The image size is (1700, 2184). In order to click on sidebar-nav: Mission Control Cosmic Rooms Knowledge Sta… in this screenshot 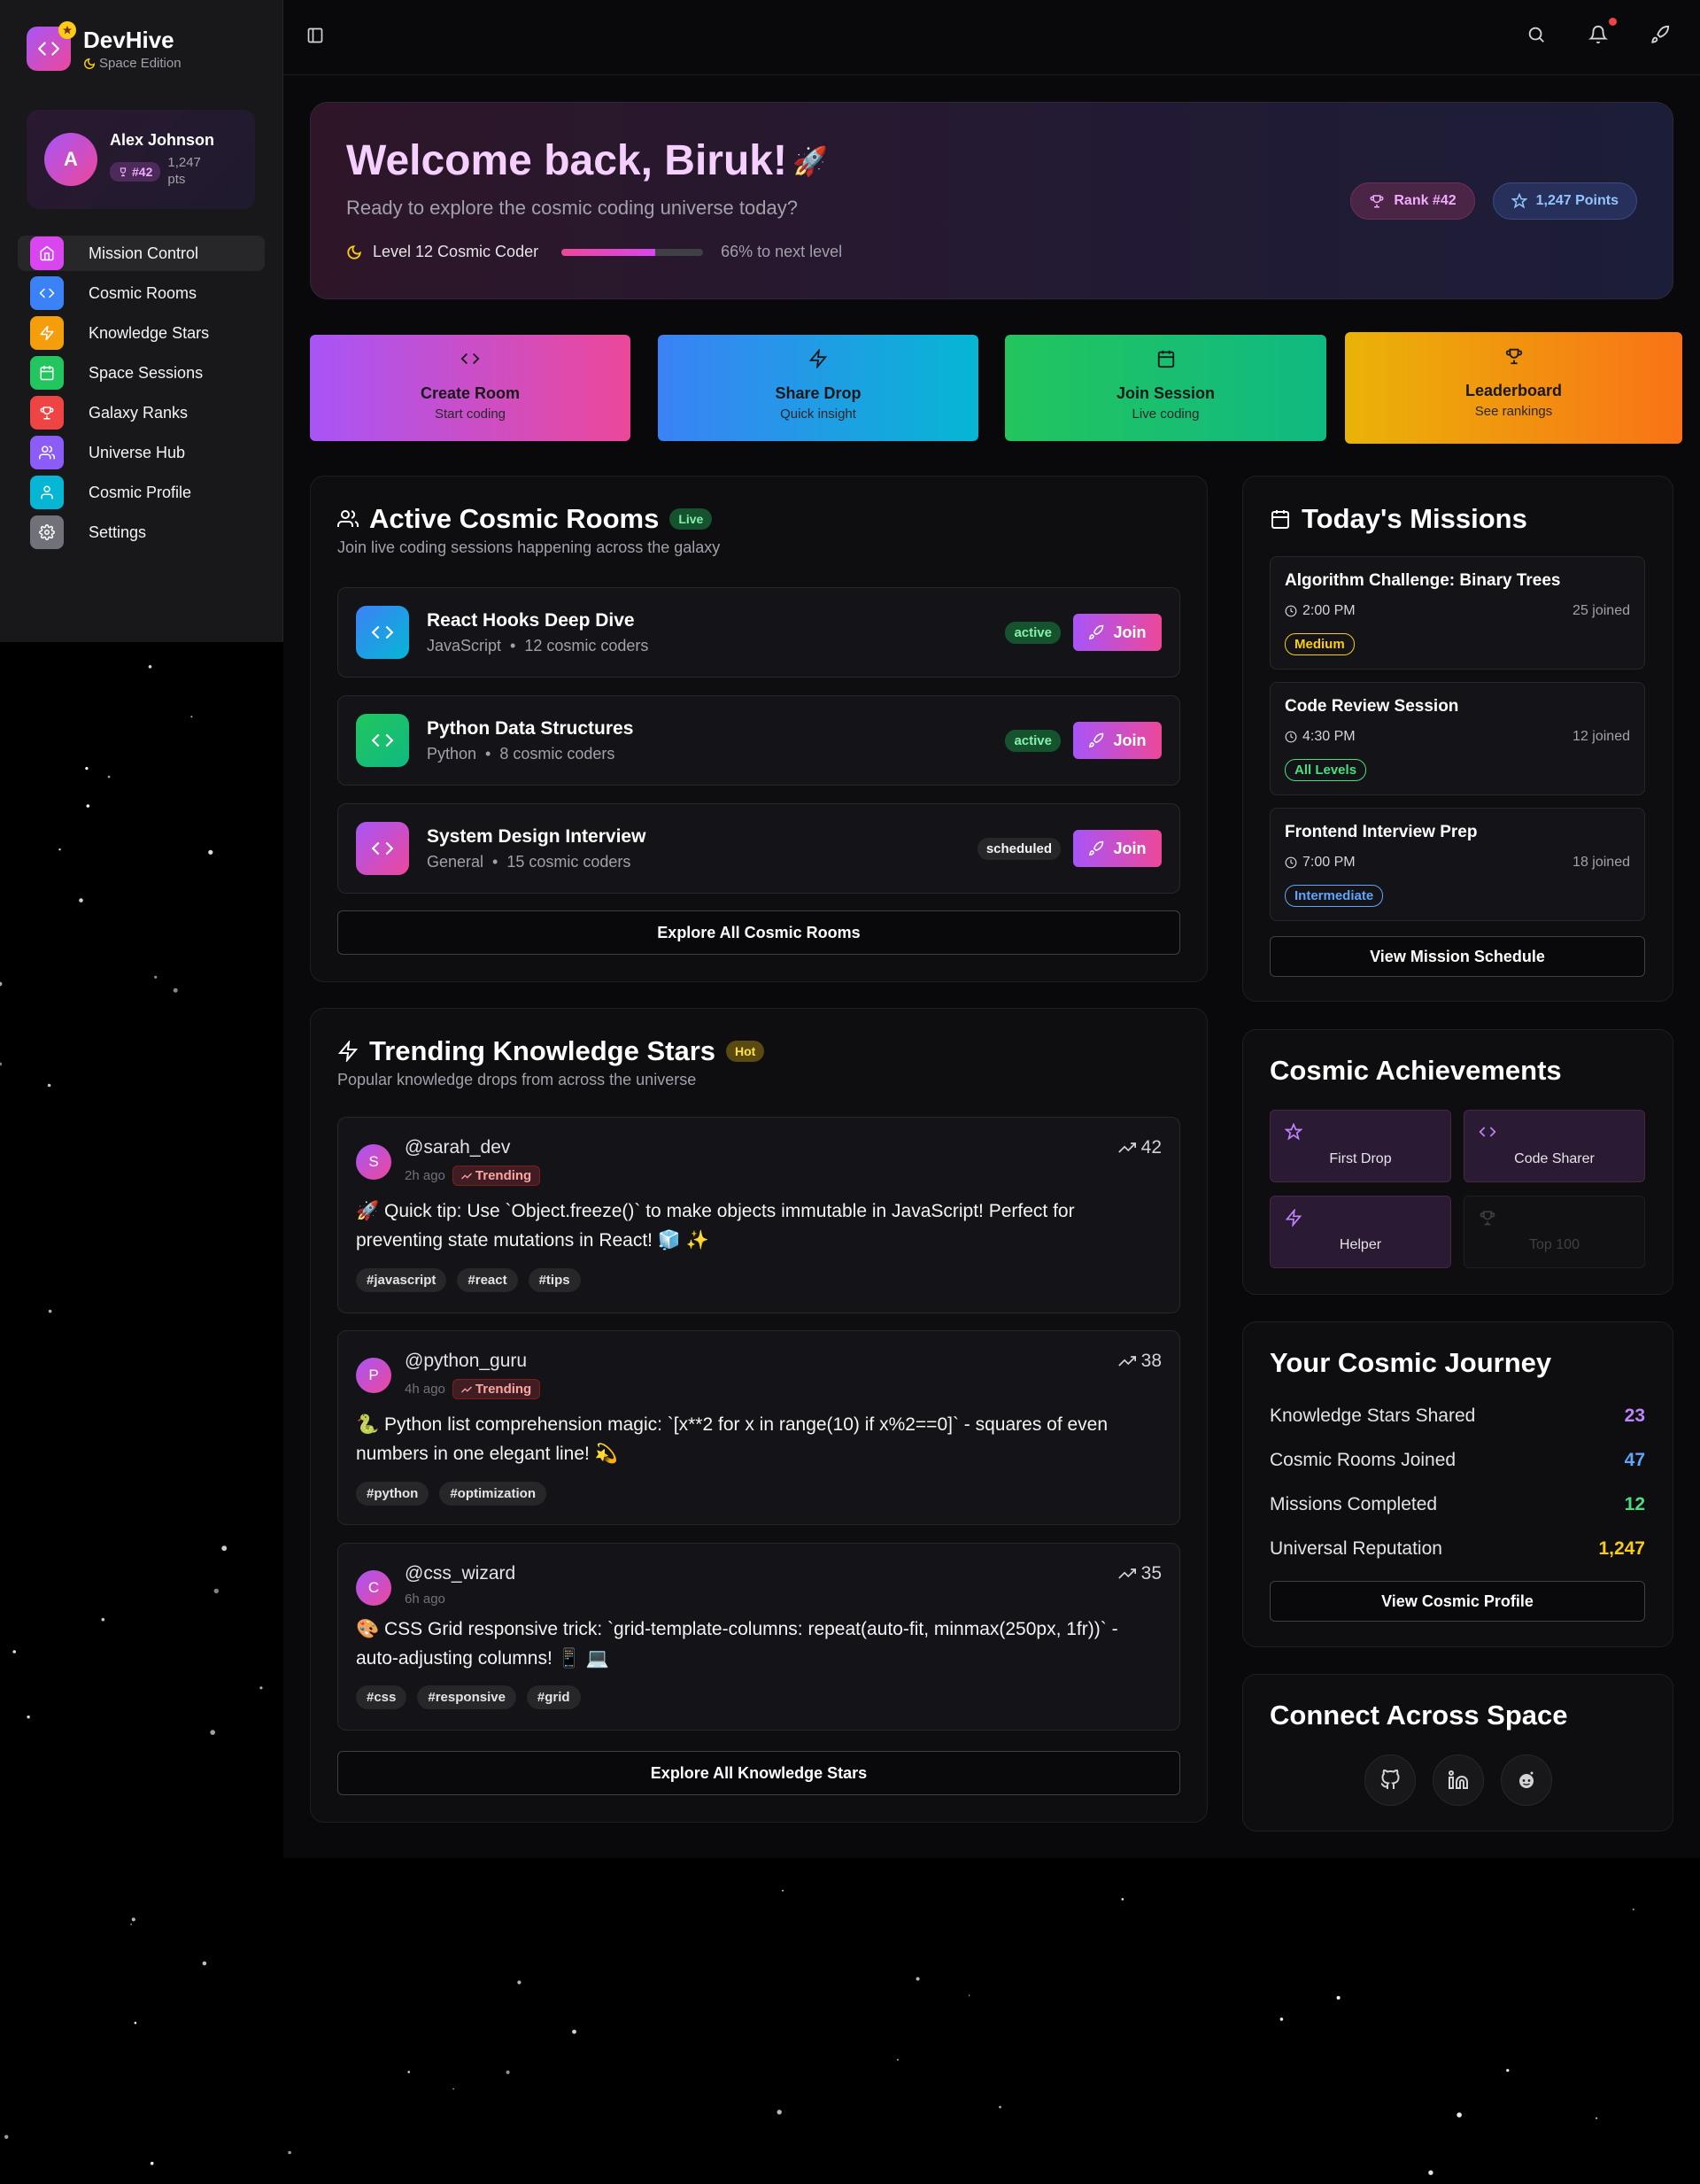, I will do `click(141, 395)`.